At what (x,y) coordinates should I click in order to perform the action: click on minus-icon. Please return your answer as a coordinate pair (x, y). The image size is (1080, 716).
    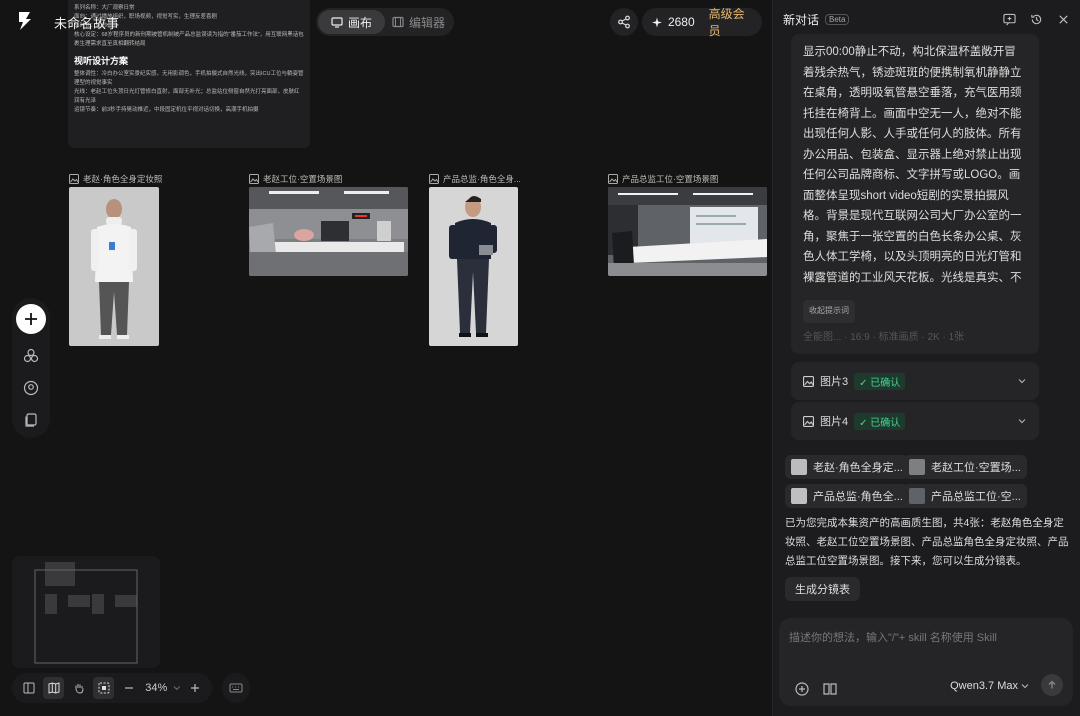
    Looking at the image, I should click on (128, 688).